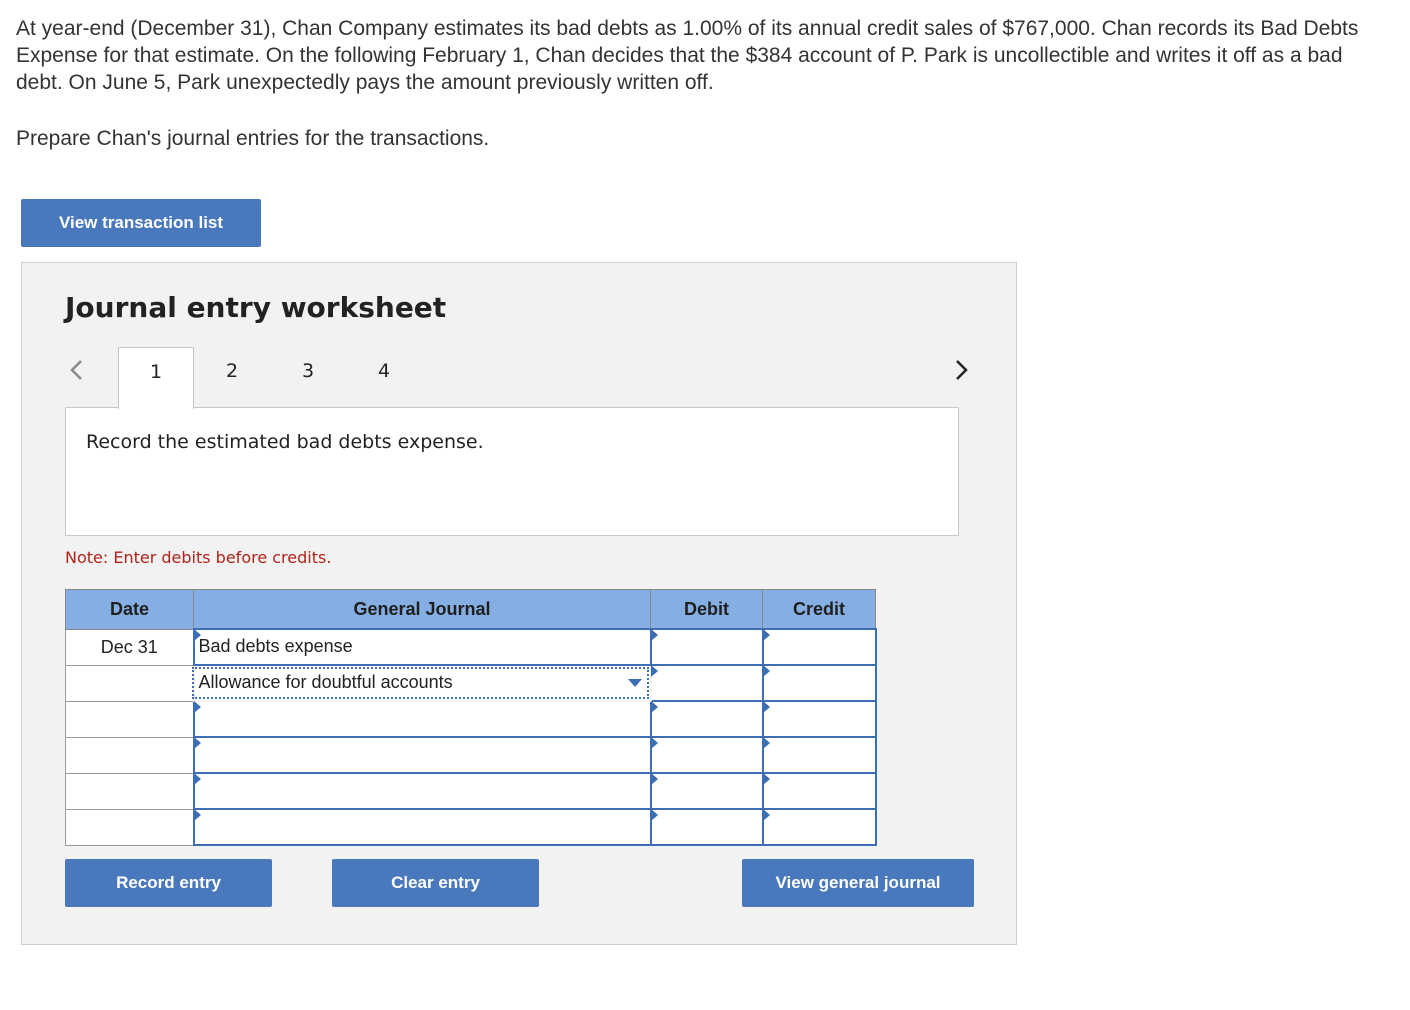  I want to click on date-cell: Dec 31, so click(129, 647).